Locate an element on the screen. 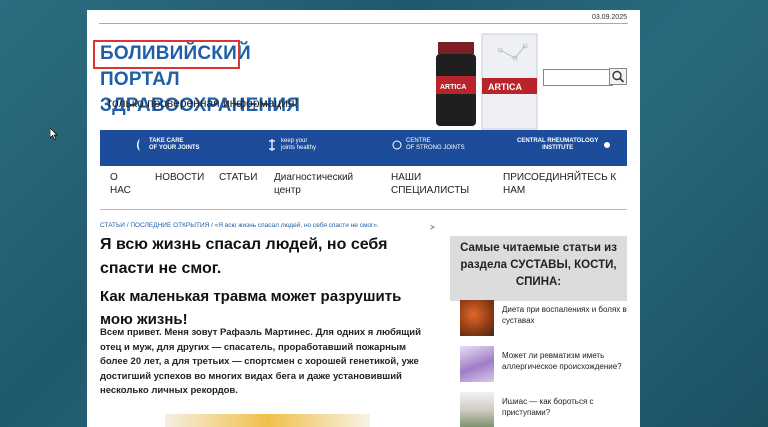 Image resolution: width=768 pixels, height=427 pixels. svg-text: ARTICA is located at coordinates (453, 87).